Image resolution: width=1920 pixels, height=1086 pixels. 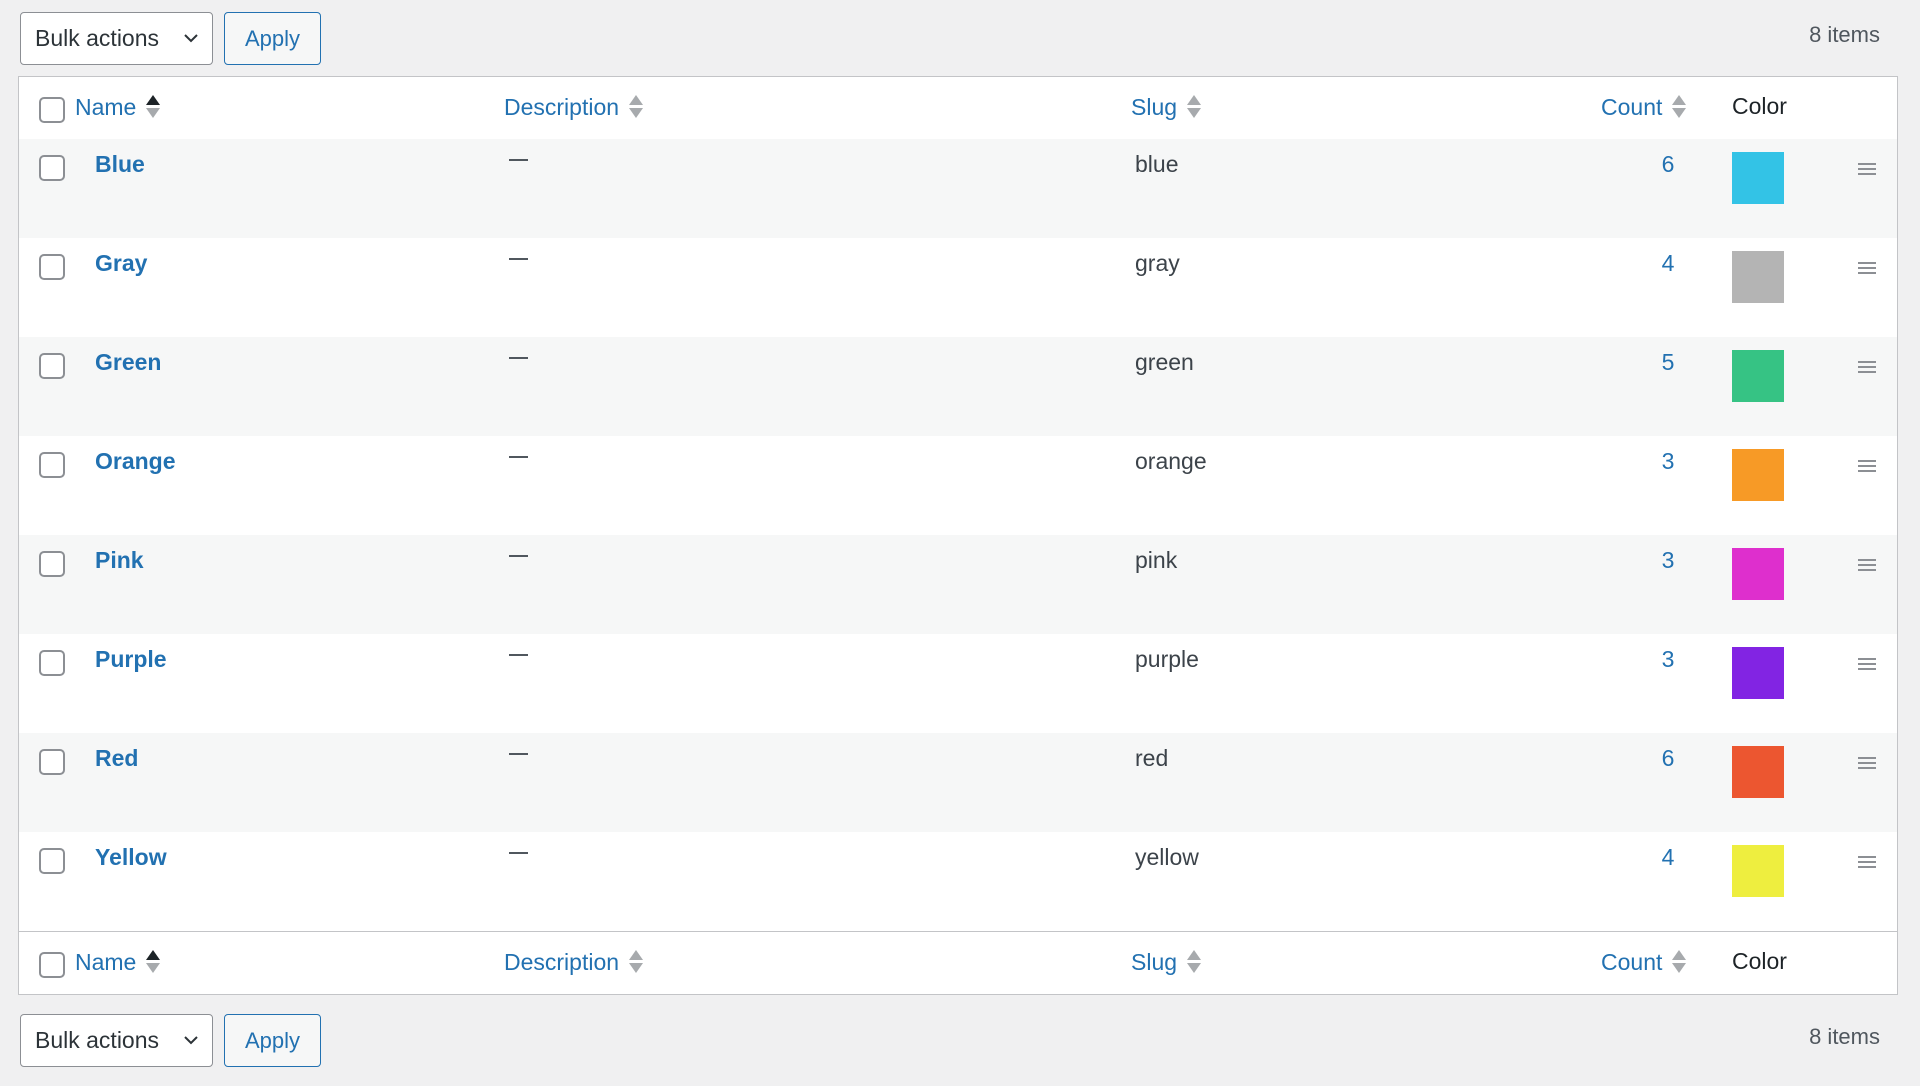 I want to click on items-count: 8 items, so click(x=1844, y=34).